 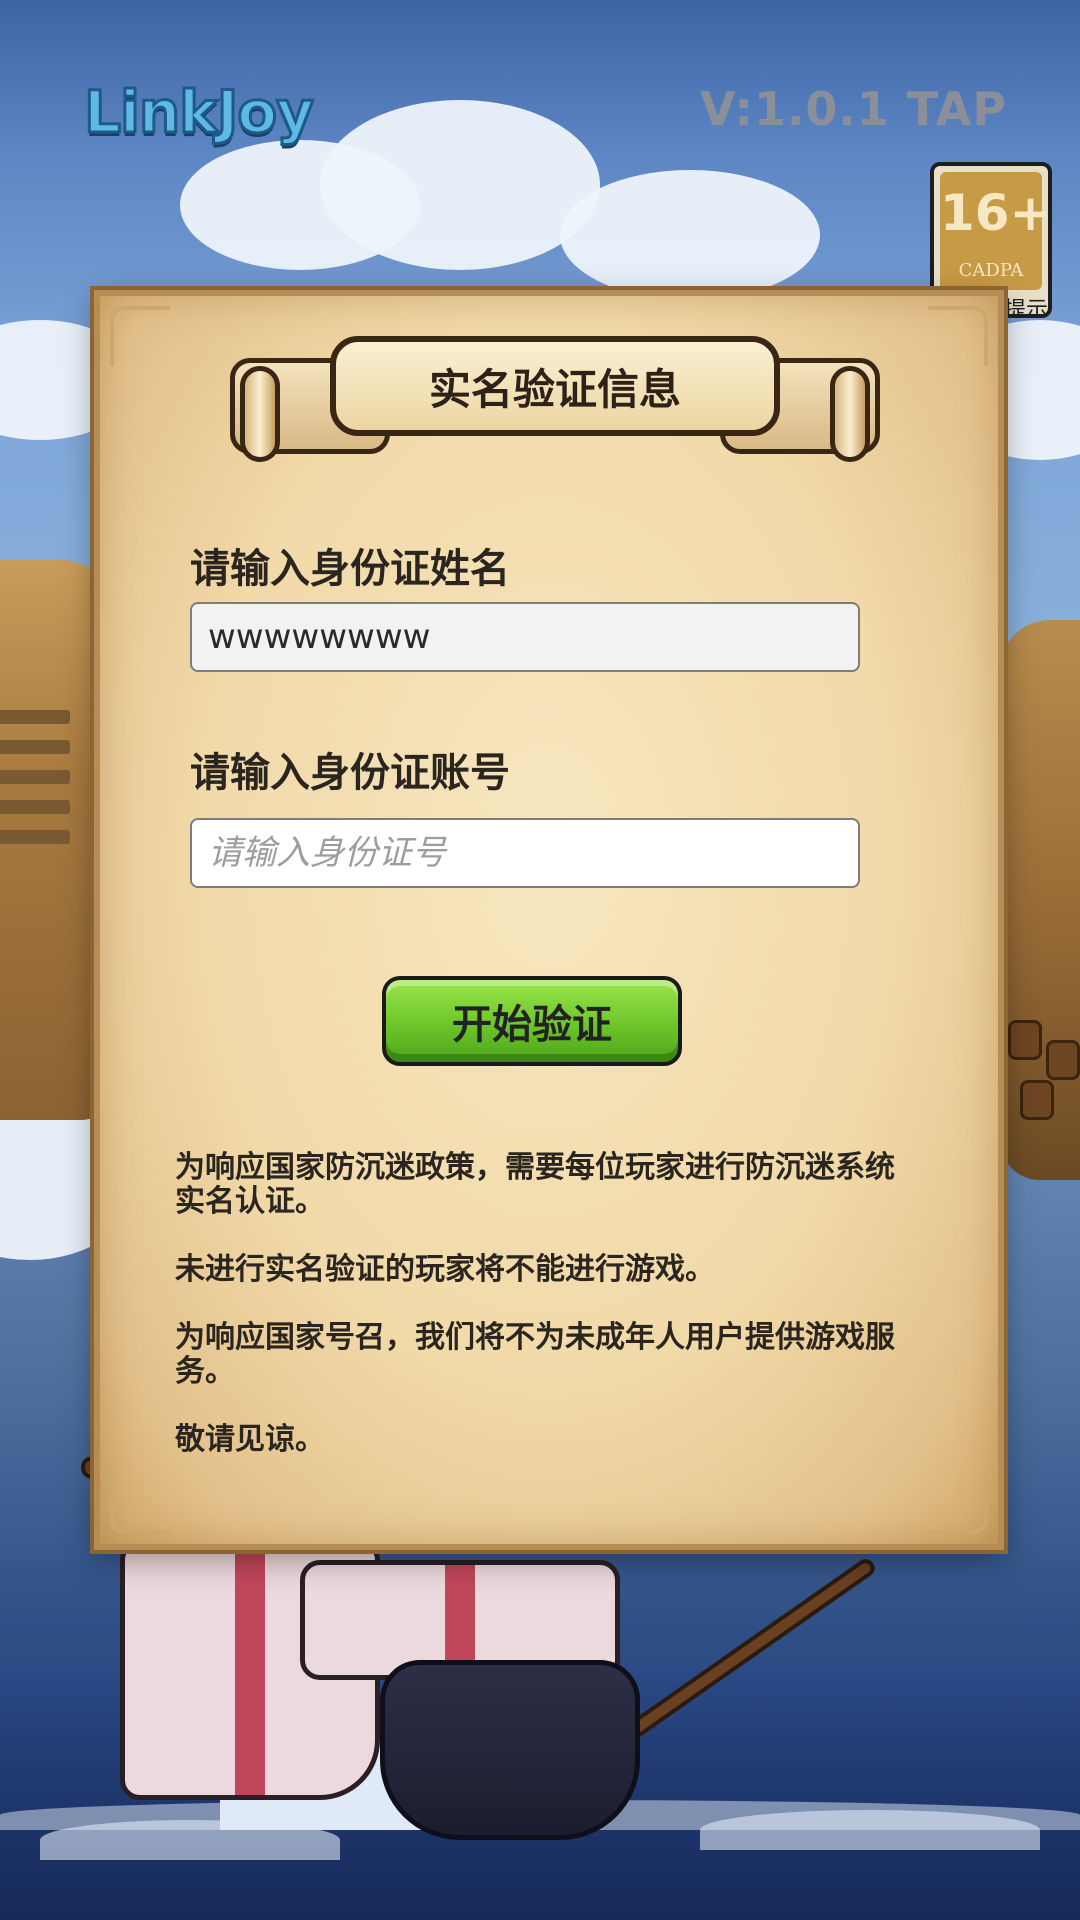 What do you see at coordinates (535, 1184) in the screenshot?
I see `notice-paragraph: 为响应国家防沉迷政策，需要每位玩家进行防沉迷系统实名认证。` at bounding box center [535, 1184].